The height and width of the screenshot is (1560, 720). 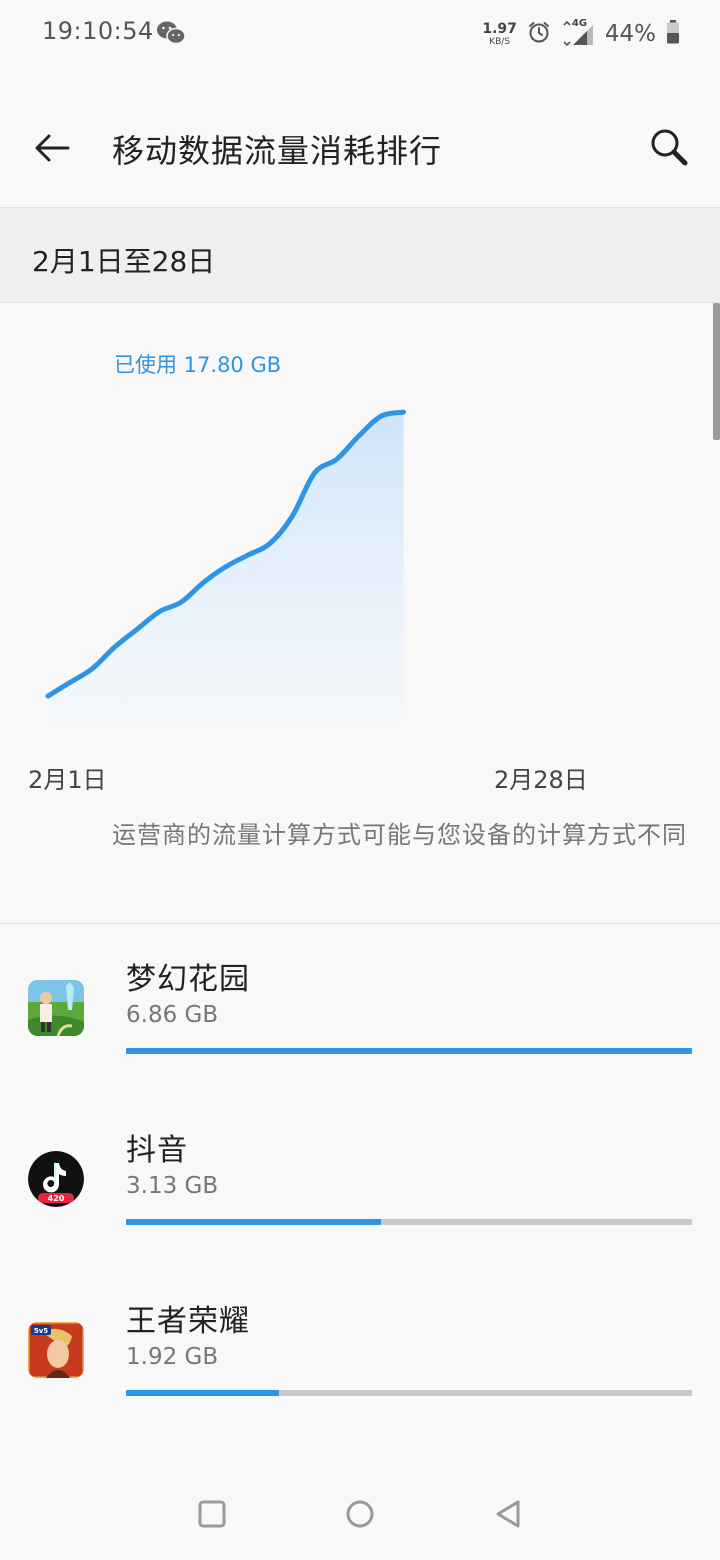 What do you see at coordinates (499, 33) in the screenshot?
I see `network-speed: 1.97 KB/S` at bounding box center [499, 33].